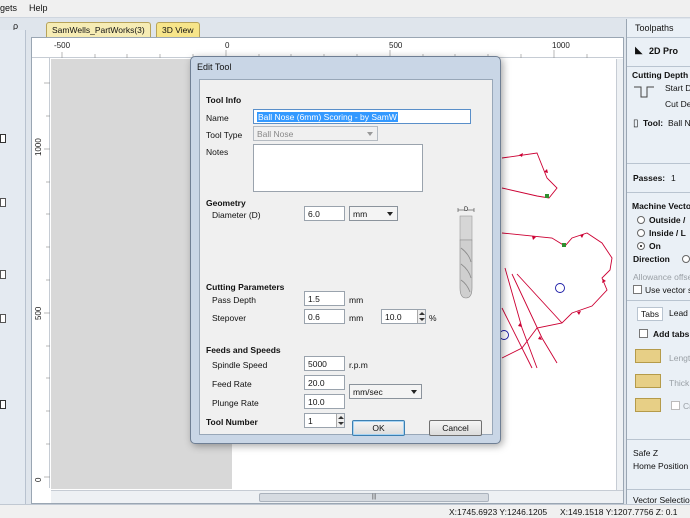 This screenshot has width=690, height=518. Describe the element at coordinates (673, 178) in the screenshot. I see `passes-value: 1` at that location.